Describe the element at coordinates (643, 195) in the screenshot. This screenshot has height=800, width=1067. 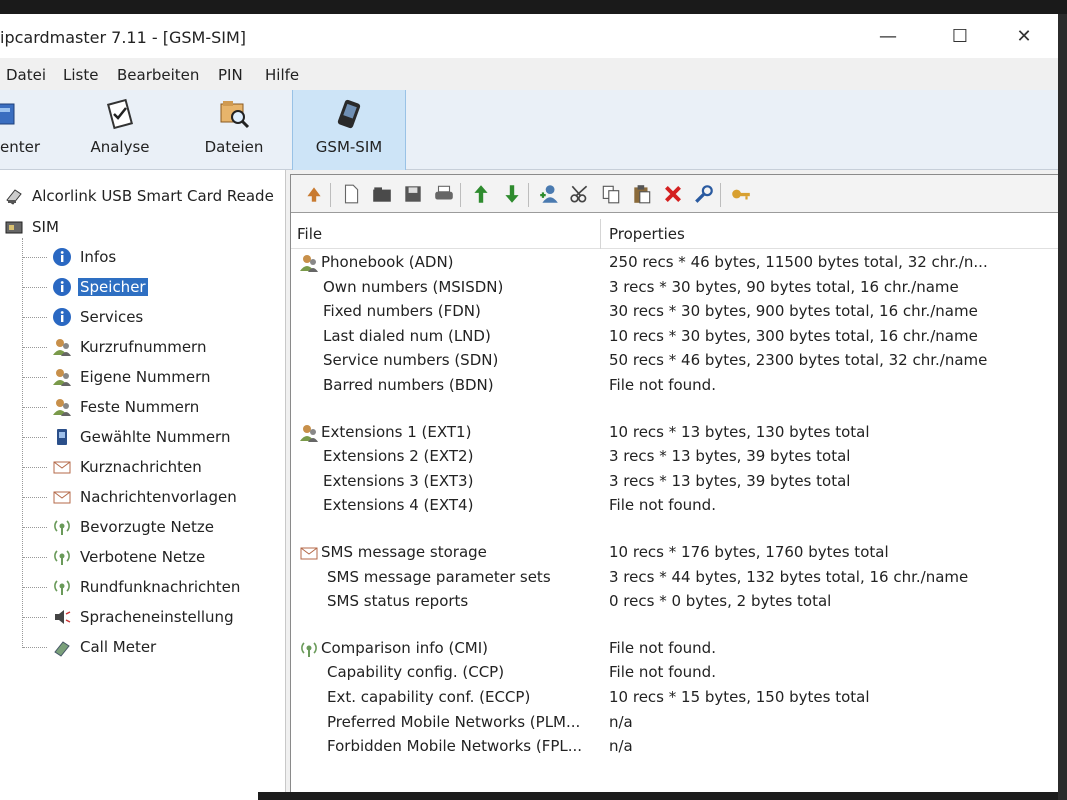
I see `paste-button` at that location.